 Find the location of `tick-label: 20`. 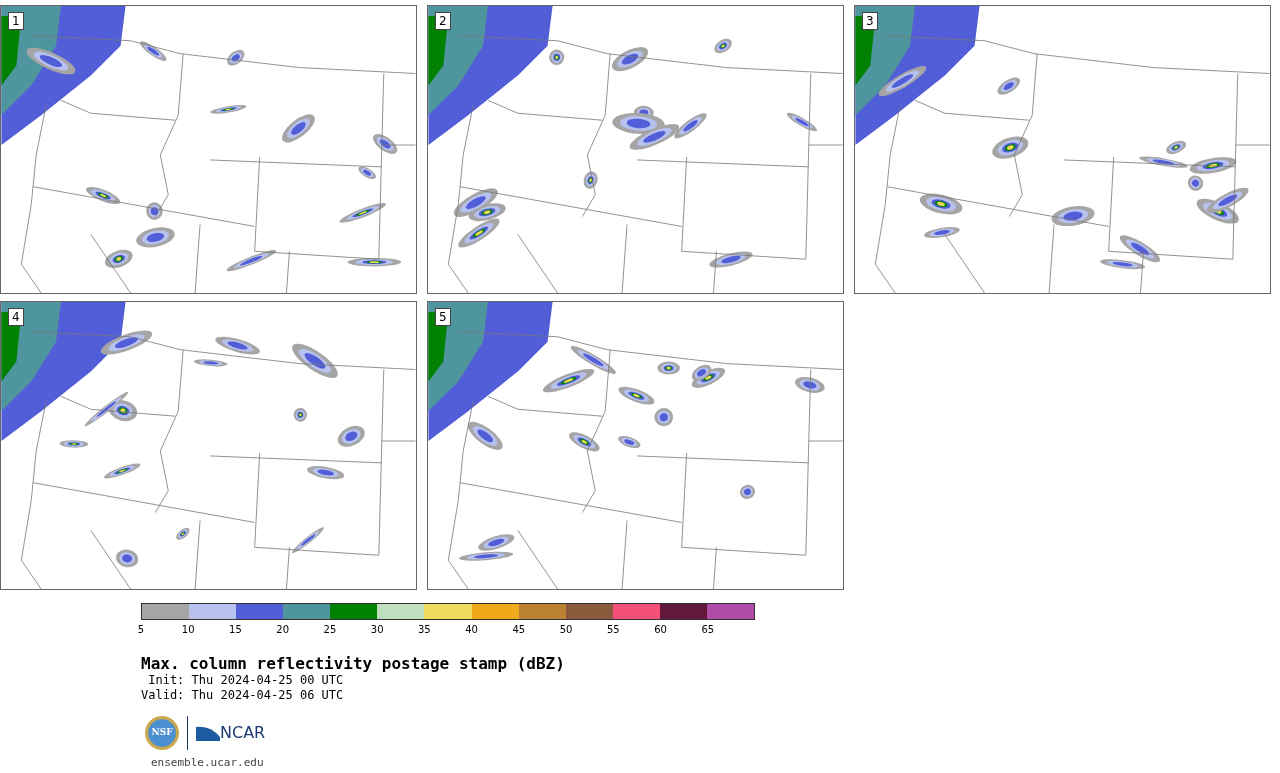

tick-label: 20 is located at coordinates (283, 630).